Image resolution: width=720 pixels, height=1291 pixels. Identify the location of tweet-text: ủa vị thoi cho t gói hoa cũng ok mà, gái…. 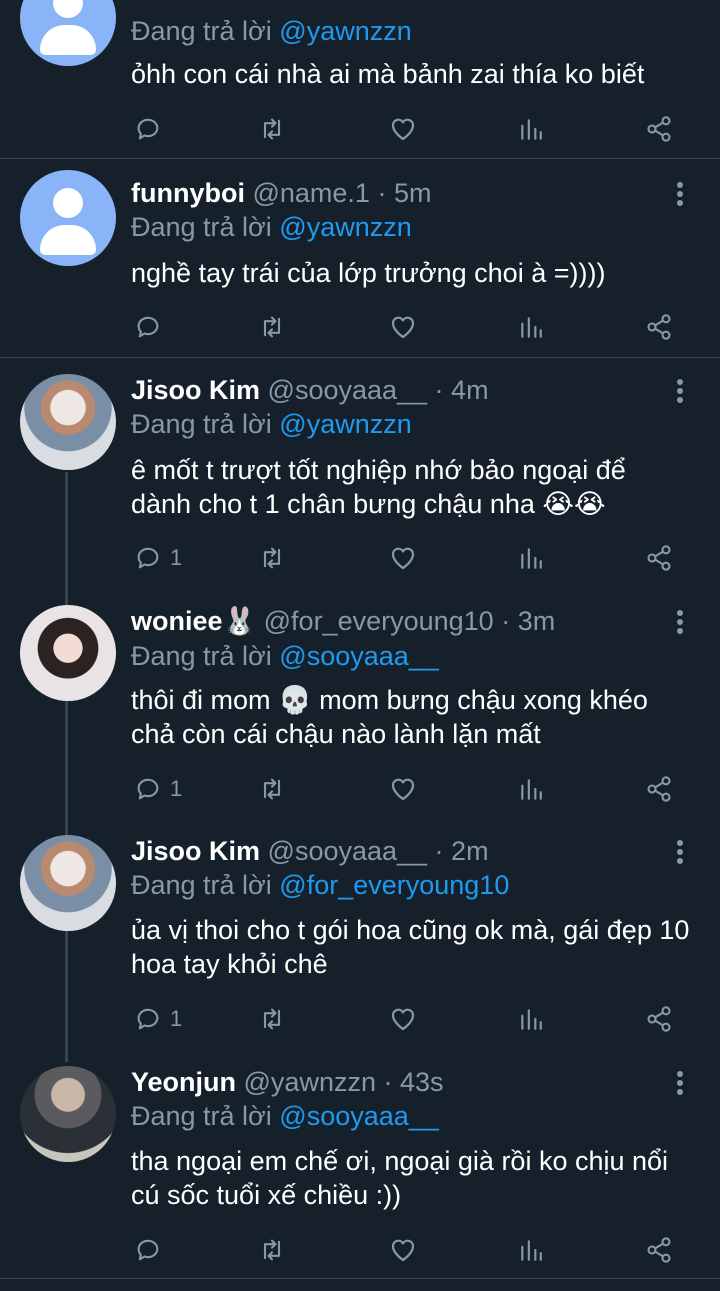
(410, 947).